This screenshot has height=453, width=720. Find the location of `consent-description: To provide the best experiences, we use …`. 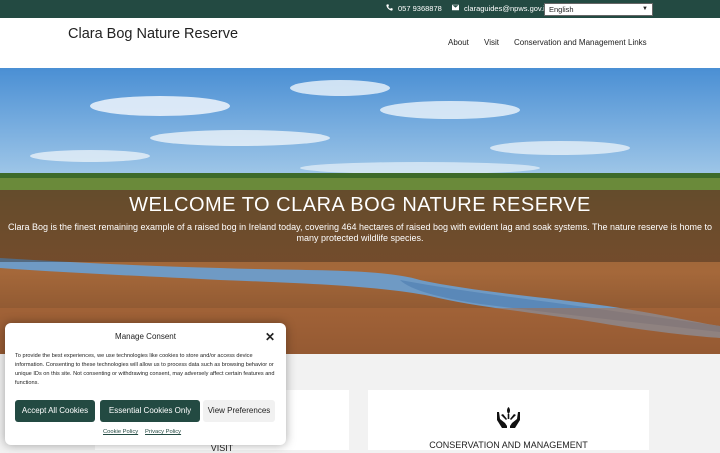

consent-description: To provide the best experiences, we use … is located at coordinates (145, 369).